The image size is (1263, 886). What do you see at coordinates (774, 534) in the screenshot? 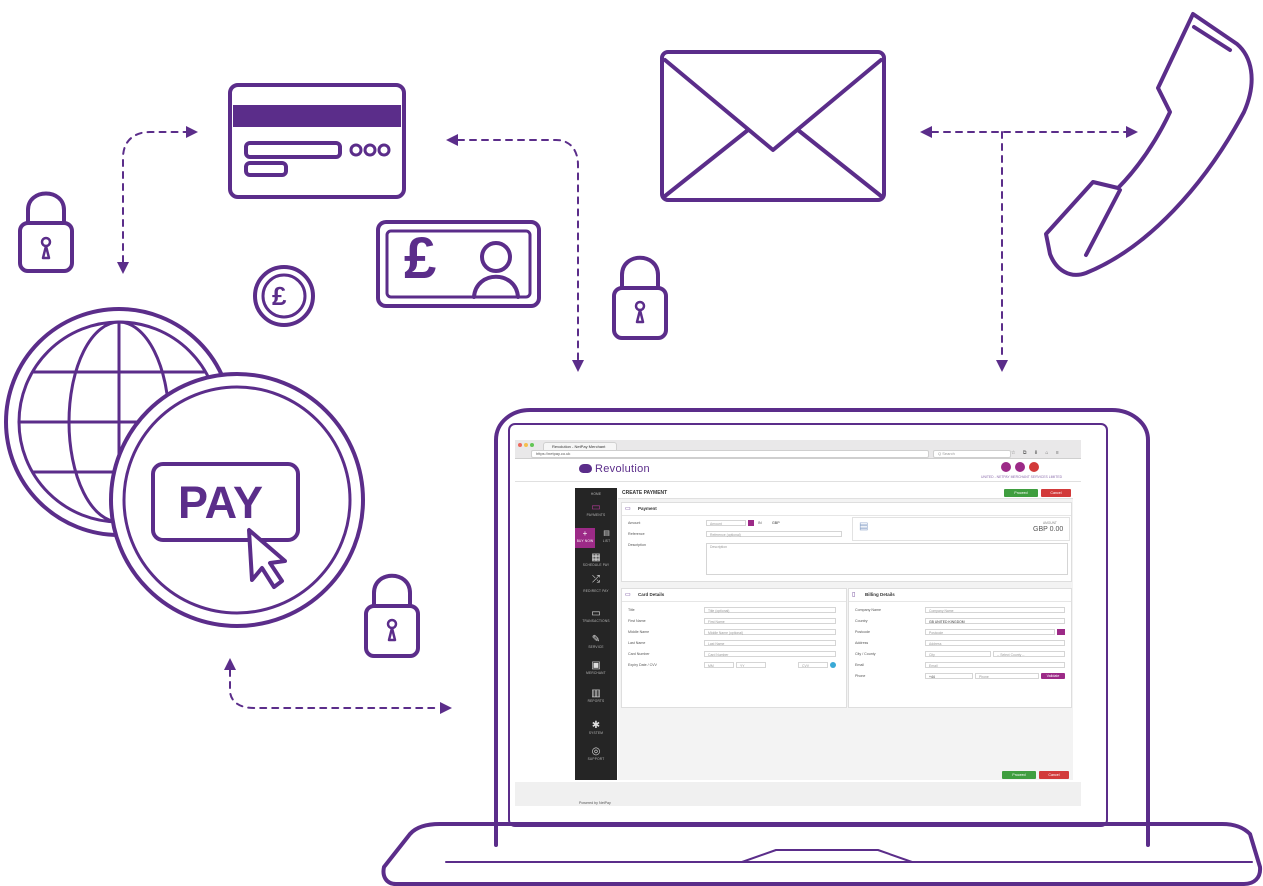
I see `reference-input: Reference (optional)` at bounding box center [774, 534].